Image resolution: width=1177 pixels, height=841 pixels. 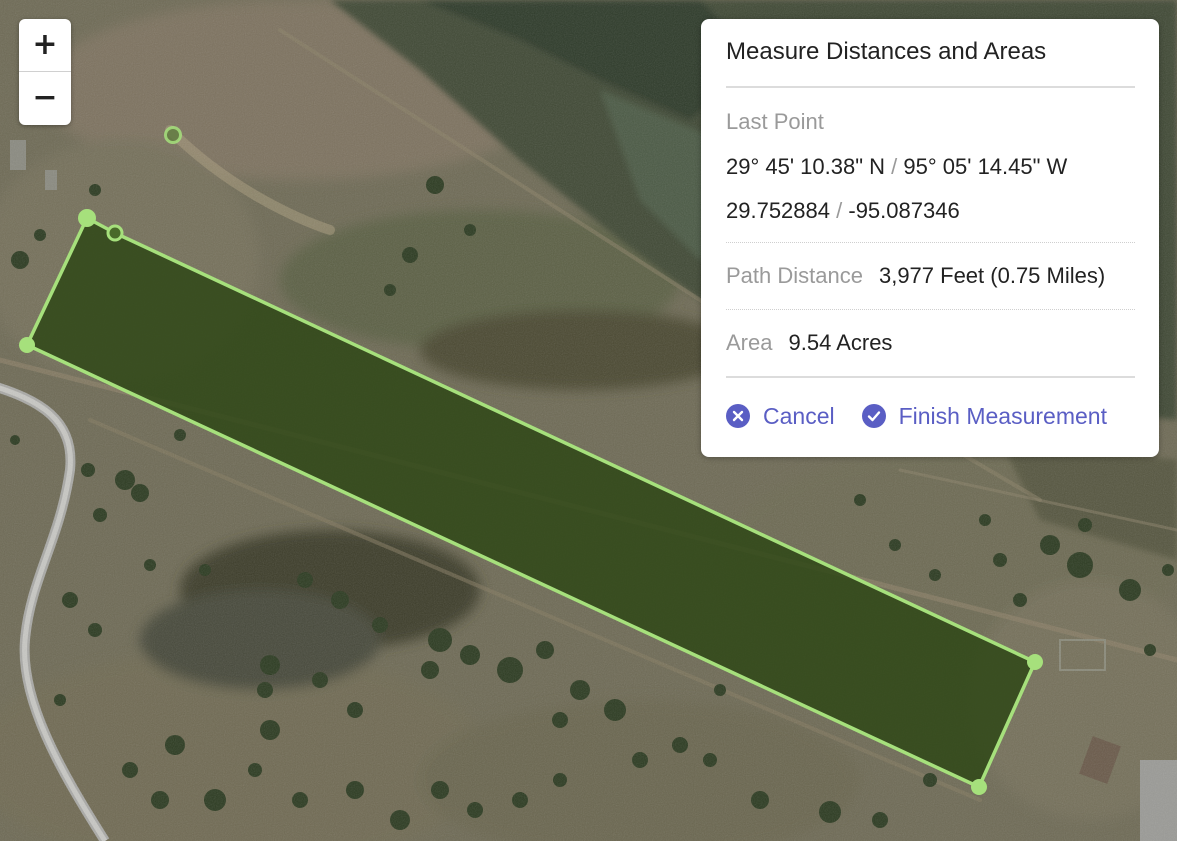 I want to click on finish-measurement-button: Finish Measurement, so click(x=984, y=416).